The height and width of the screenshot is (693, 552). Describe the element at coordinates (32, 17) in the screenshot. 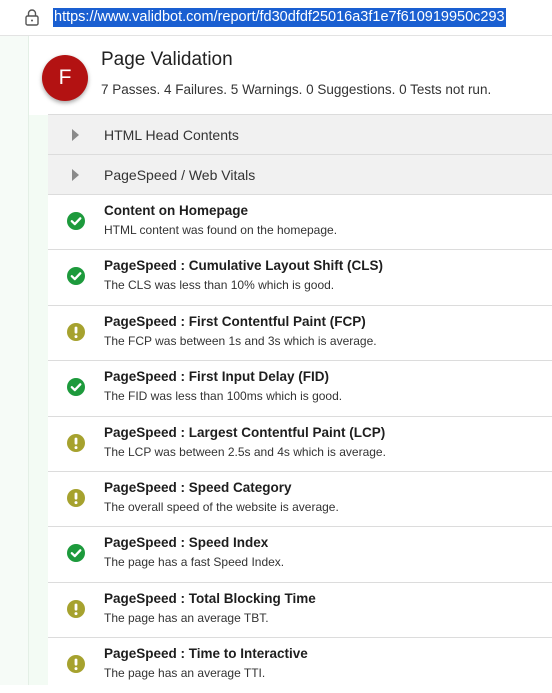

I see `lock-icon` at that location.